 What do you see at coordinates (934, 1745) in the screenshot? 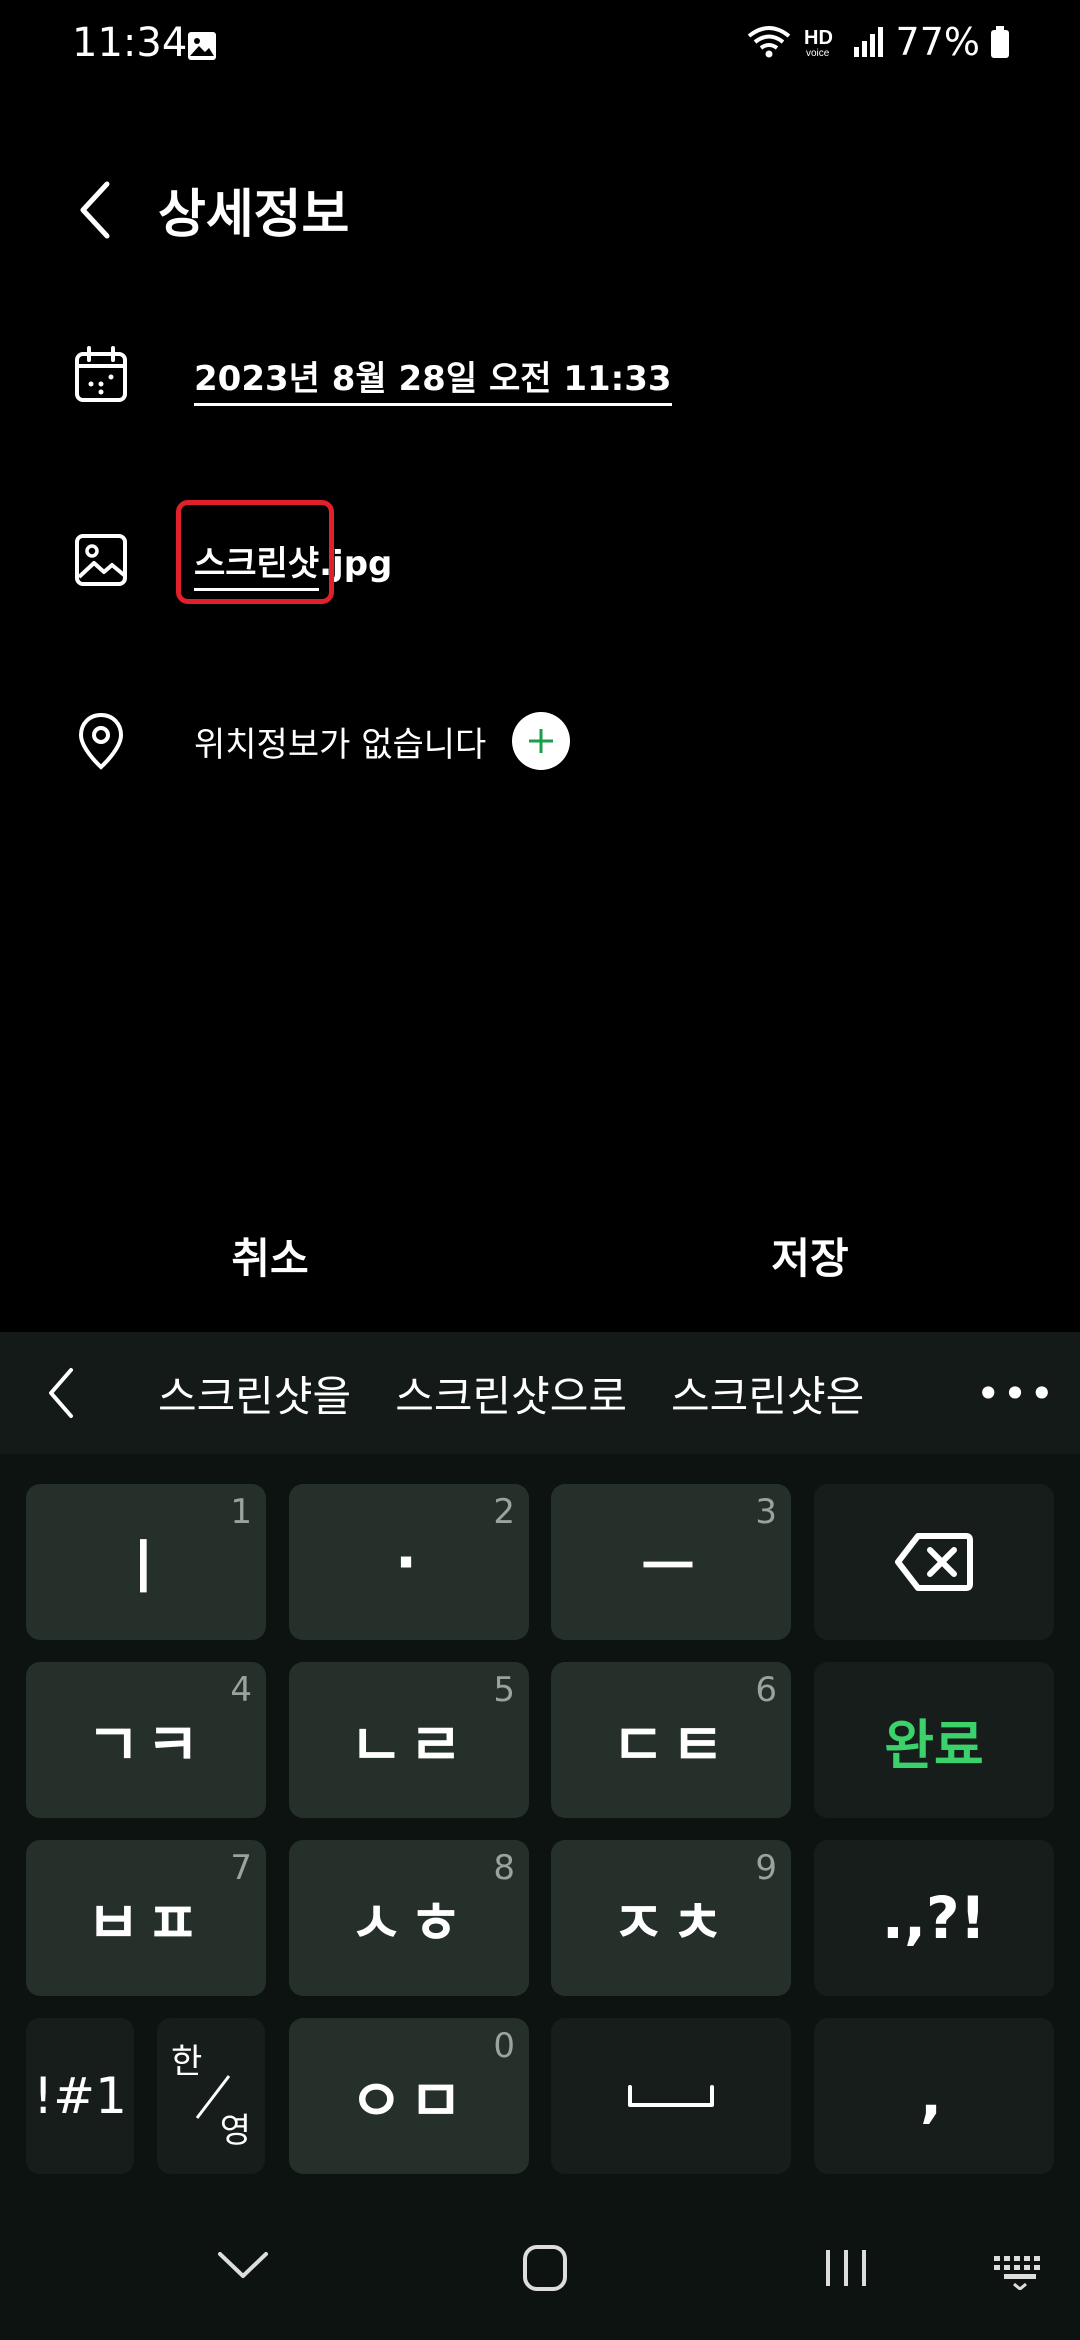
I see `done-label: 완료` at bounding box center [934, 1745].